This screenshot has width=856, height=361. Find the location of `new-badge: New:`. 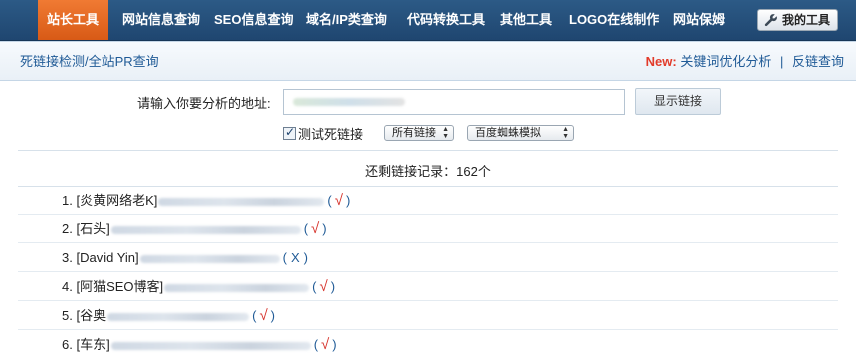

new-badge: New: is located at coordinates (661, 61).